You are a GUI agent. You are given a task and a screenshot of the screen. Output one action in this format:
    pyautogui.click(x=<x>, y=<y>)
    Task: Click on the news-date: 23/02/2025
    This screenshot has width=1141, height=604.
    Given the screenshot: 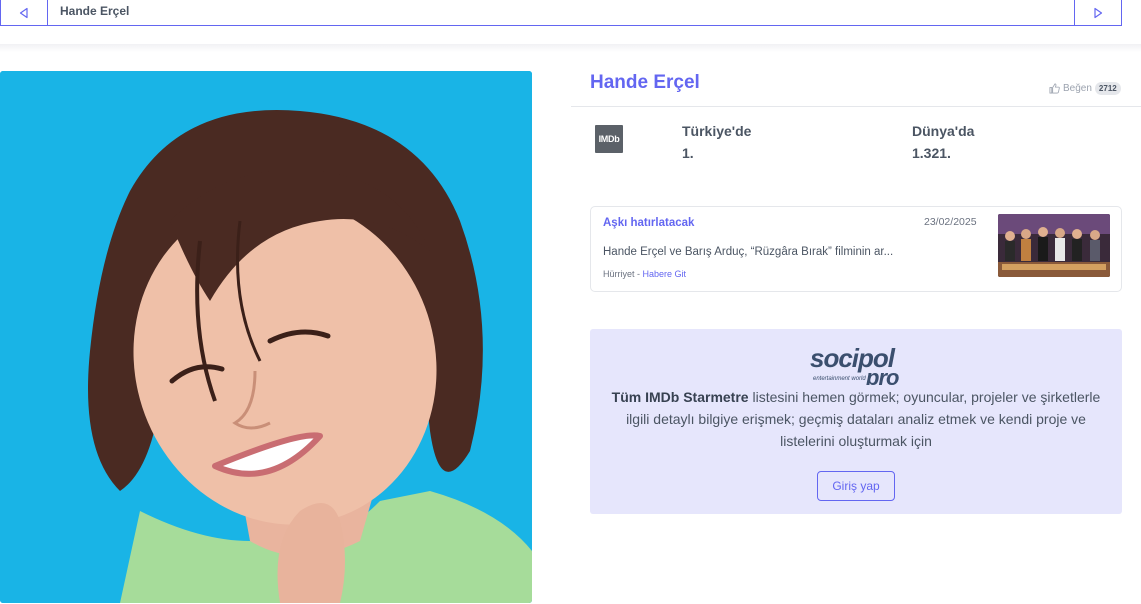 What is the action you would take?
    pyautogui.click(x=950, y=222)
    